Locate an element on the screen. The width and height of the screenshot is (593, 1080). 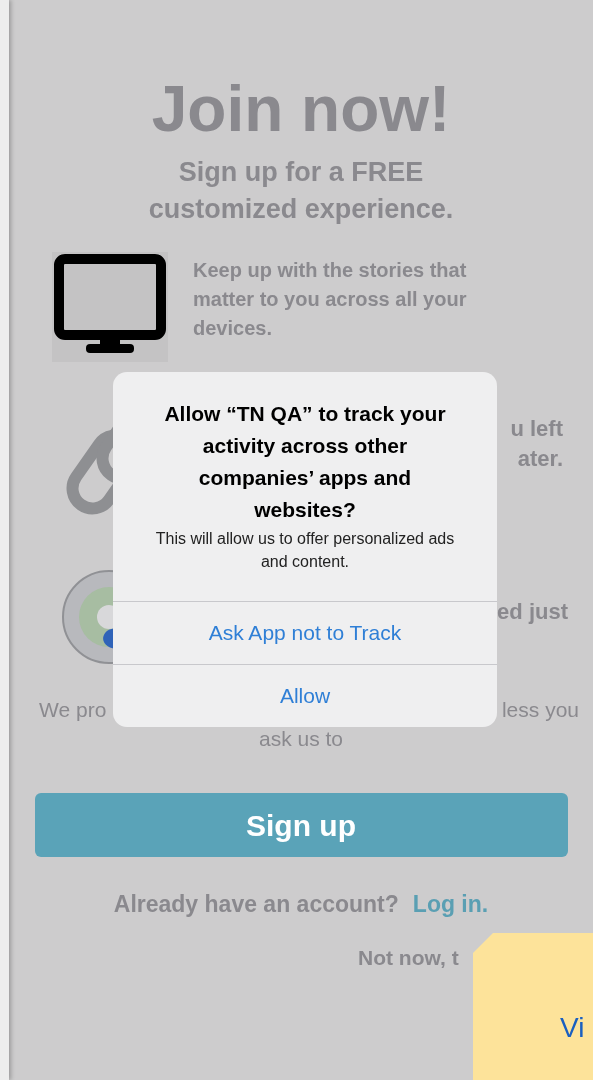
sign-up-button: Sign up is located at coordinates (301, 825).